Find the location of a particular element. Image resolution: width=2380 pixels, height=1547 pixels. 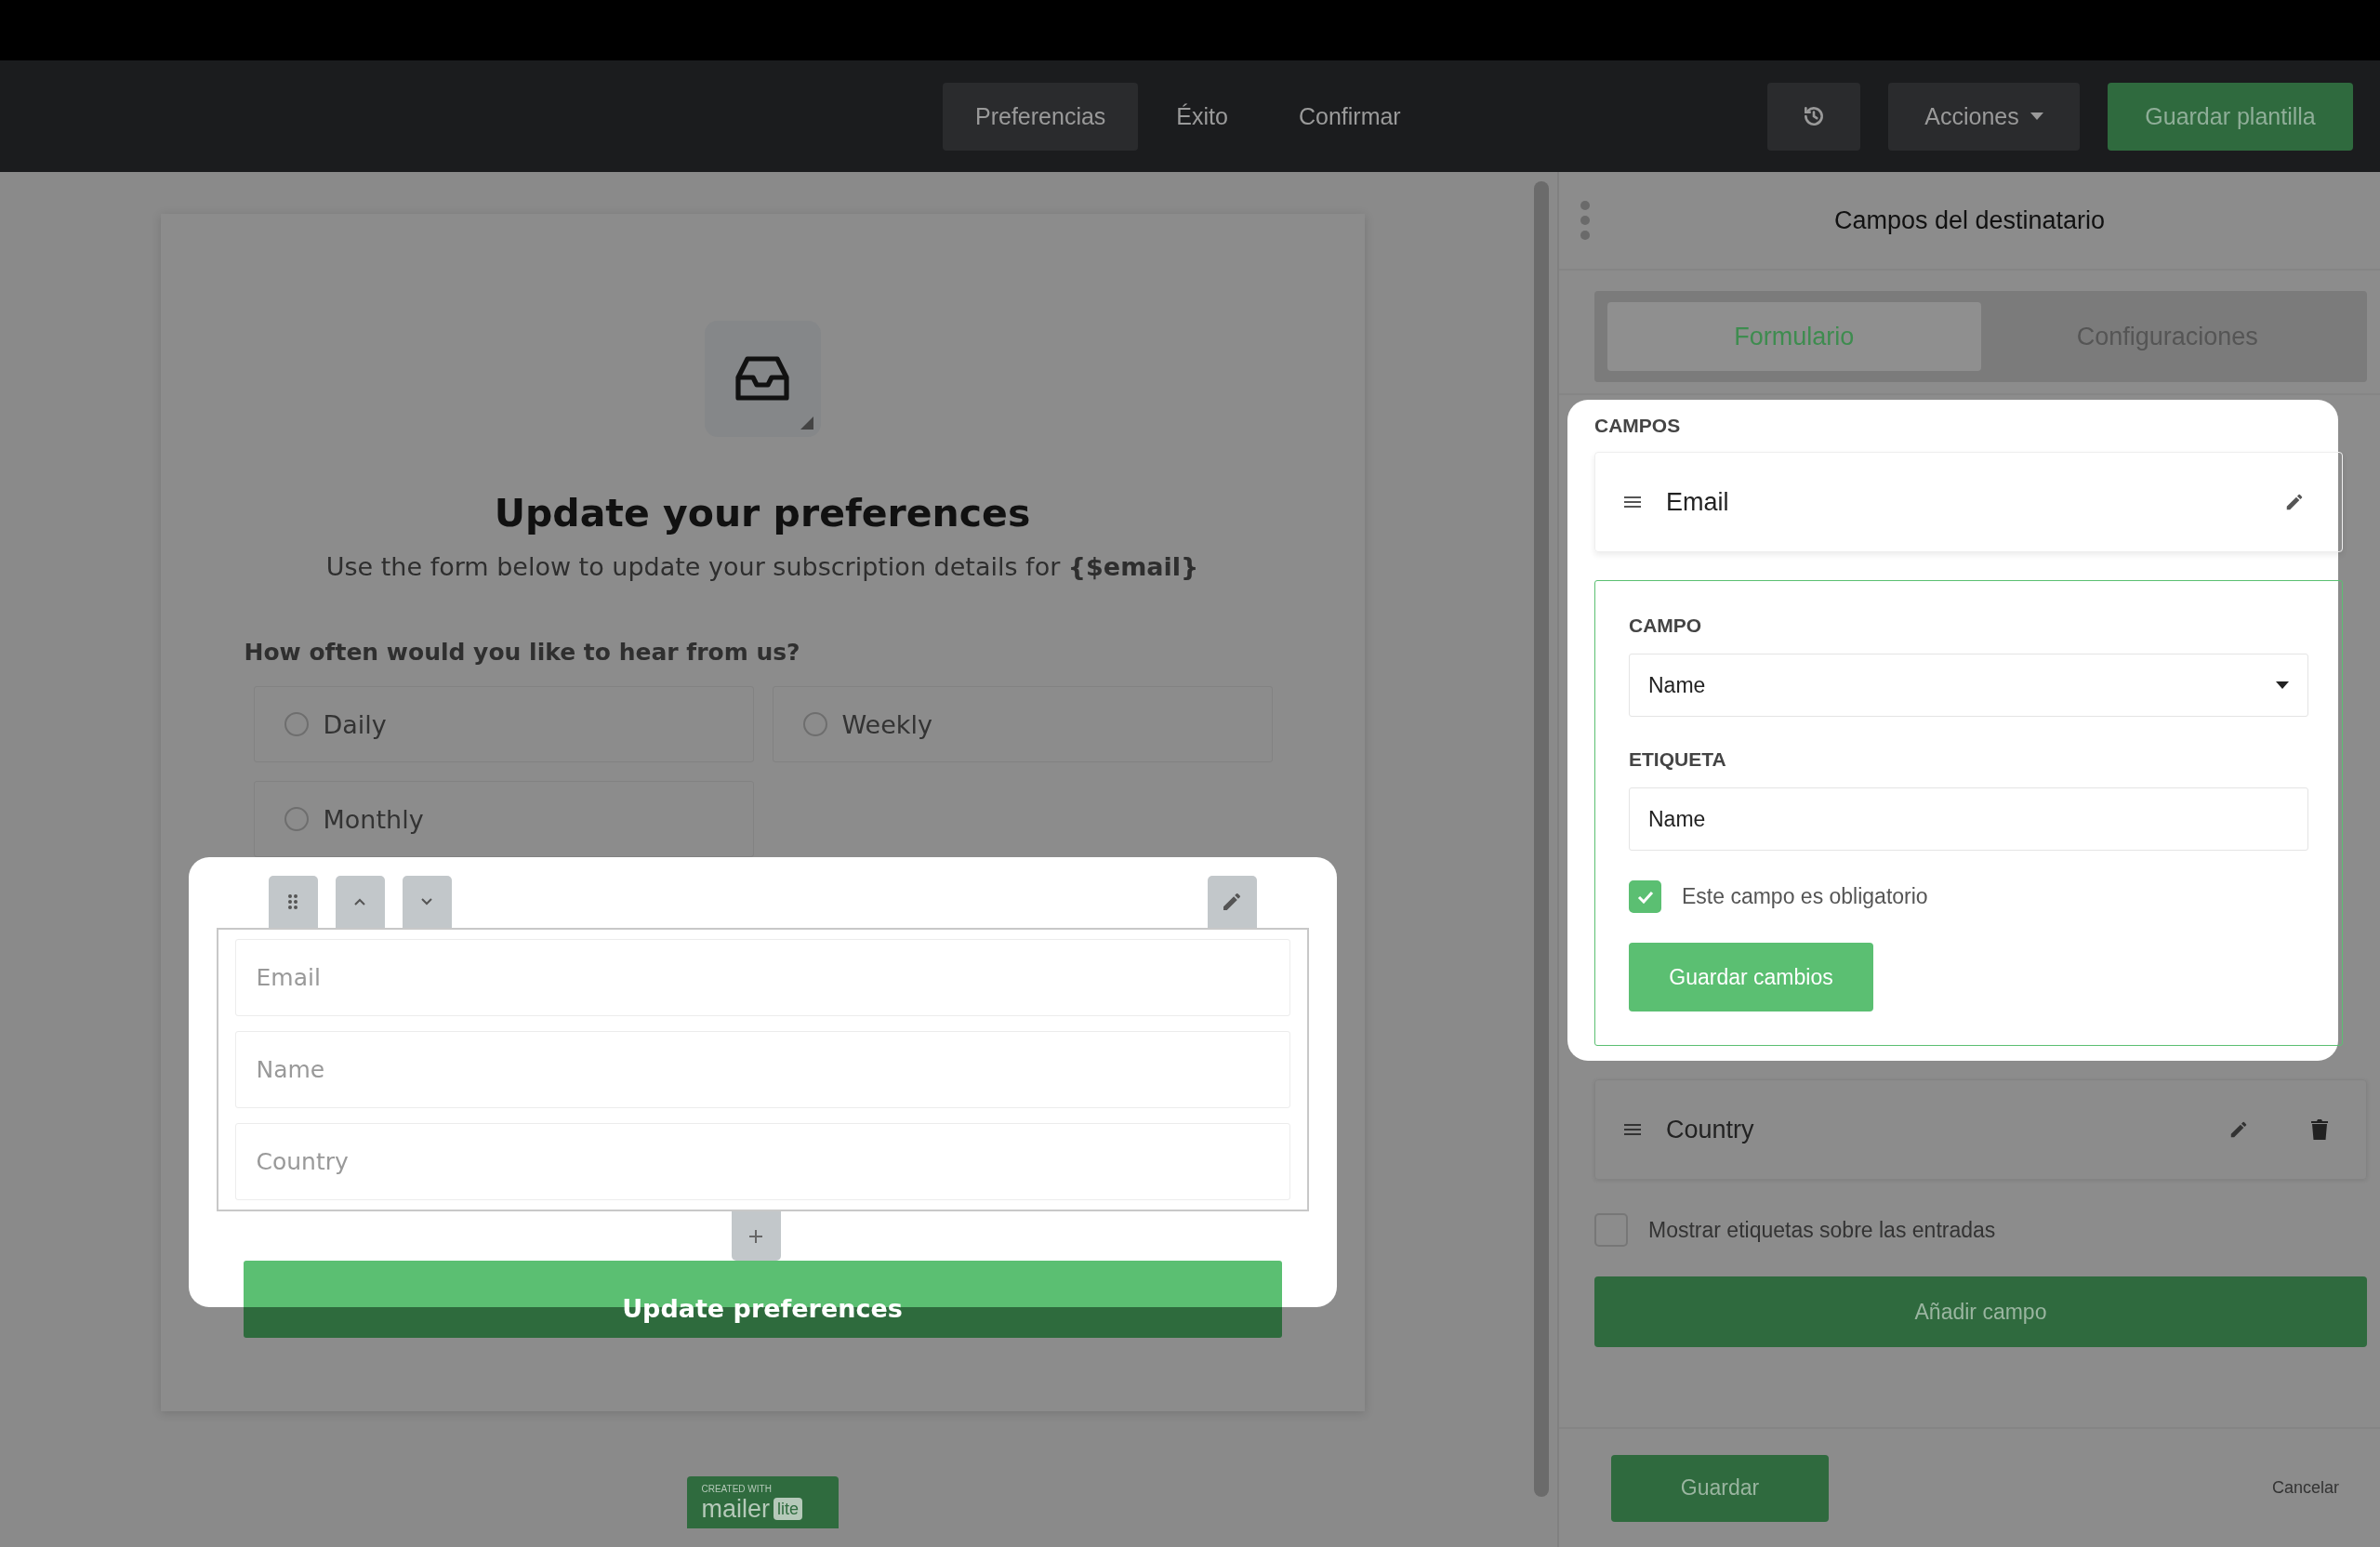

question-label: How often would you like to hear from us? is located at coordinates (522, 652).